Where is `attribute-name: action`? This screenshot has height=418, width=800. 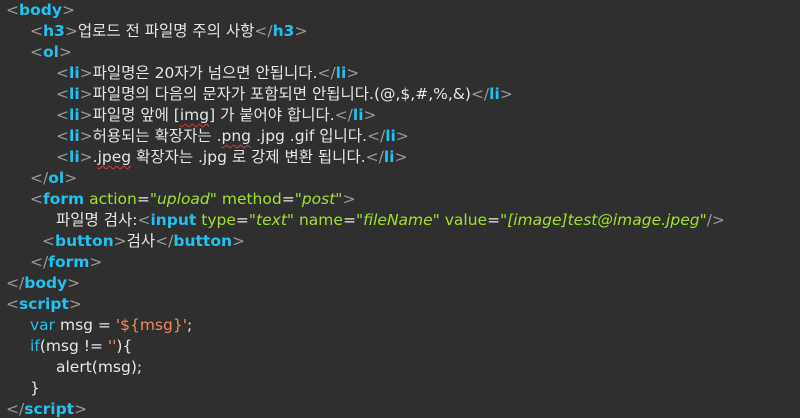
attribute-name: action is located at coordinates (113, 199).